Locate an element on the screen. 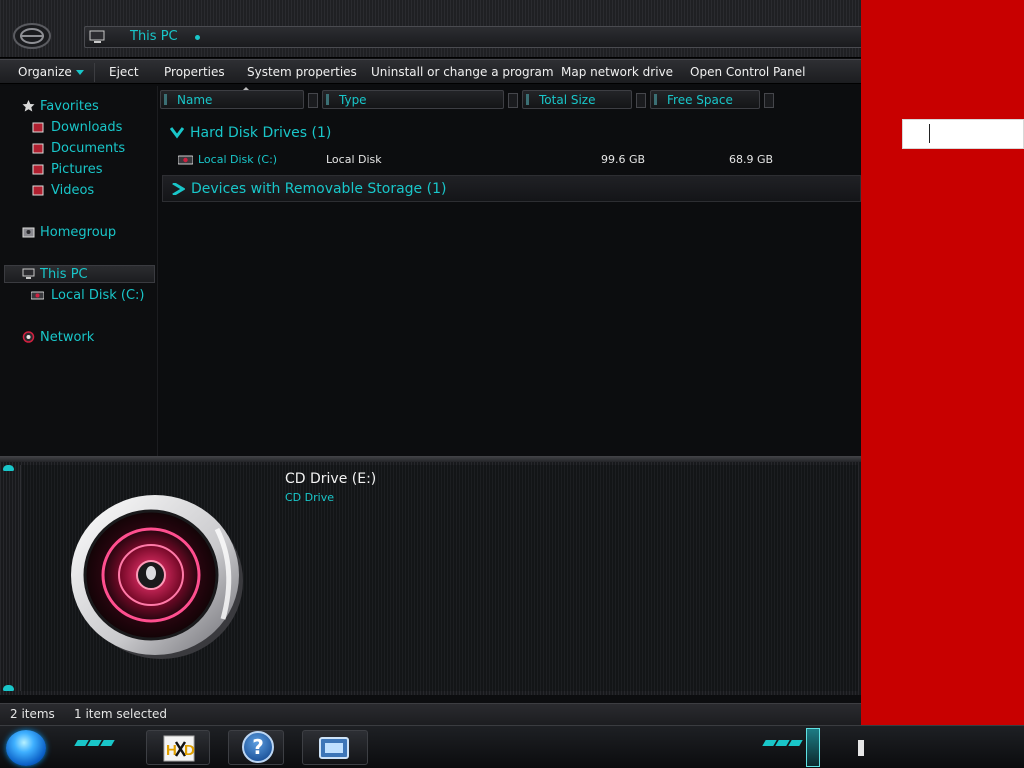 The image size is (1024, 768). help-glyph: ? is located at coordinates (258, 747).